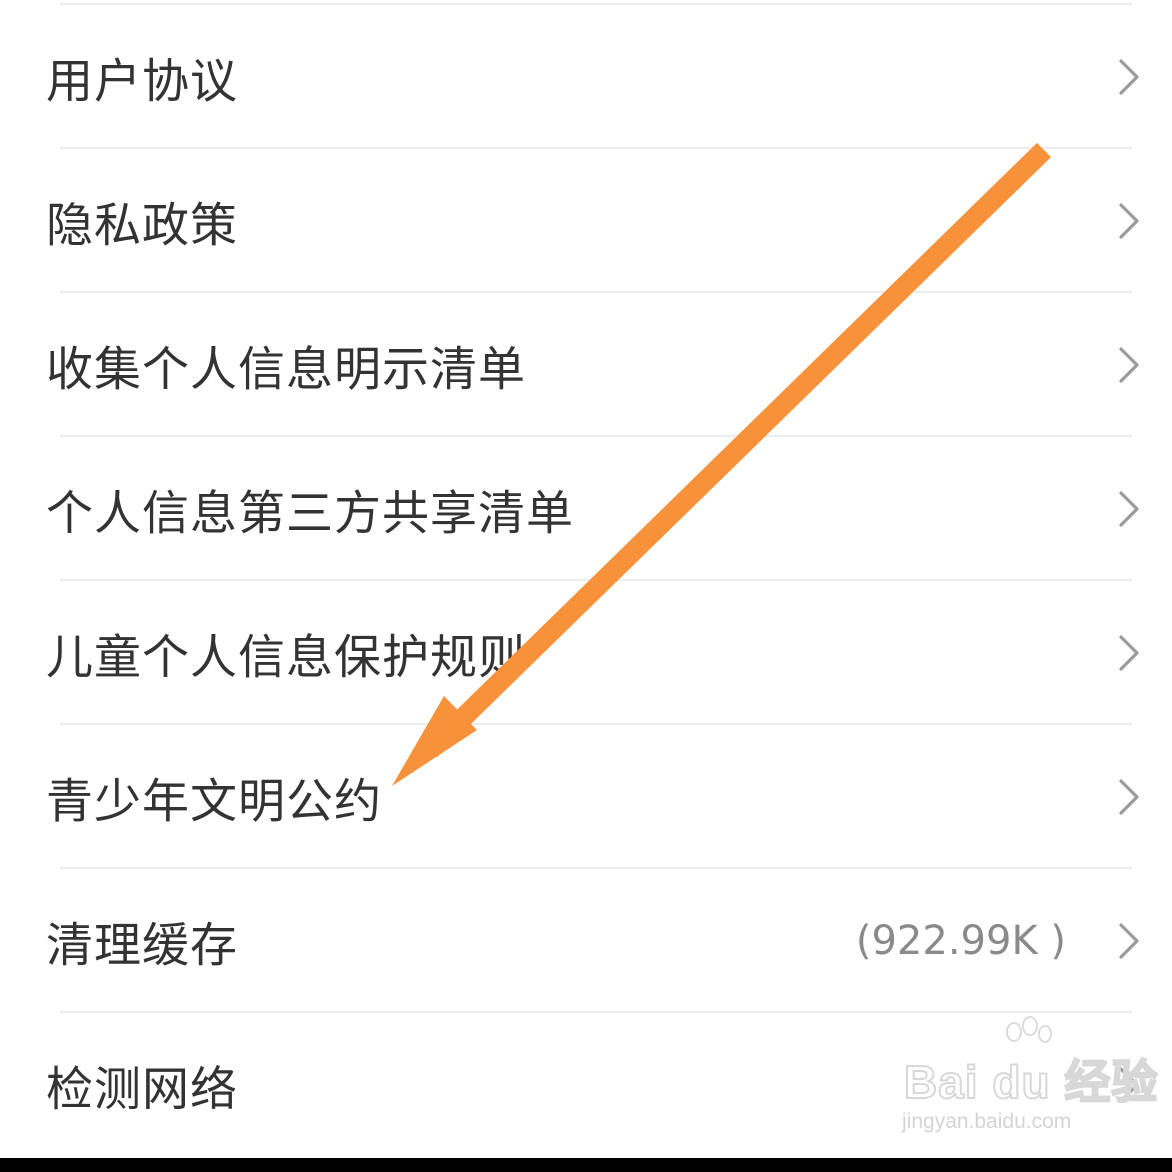  What do you see at coordinates (214, 802) in the screenshot?
I see `menu-item-label: 青少年文明公约` at bounding box center [214, 802].